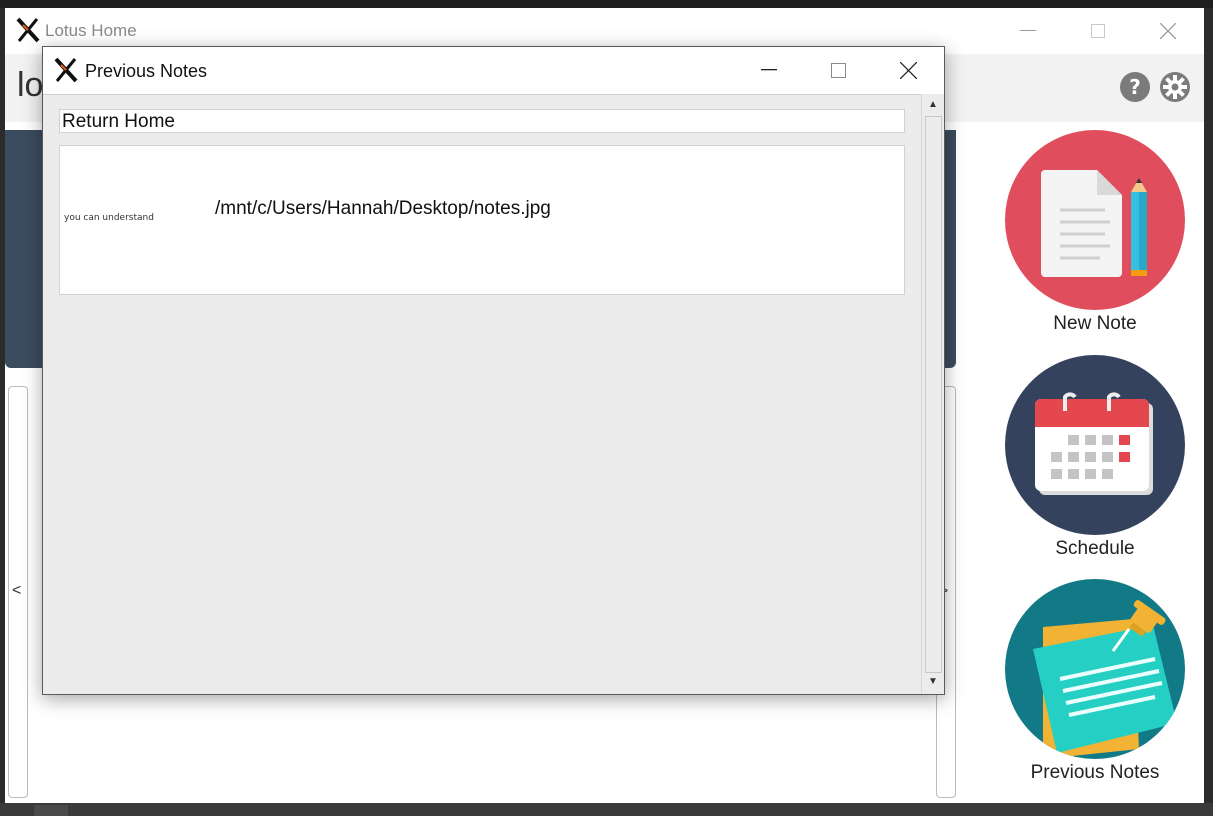  I want to click on schedule-button: Schedule, so click(1095, 457).